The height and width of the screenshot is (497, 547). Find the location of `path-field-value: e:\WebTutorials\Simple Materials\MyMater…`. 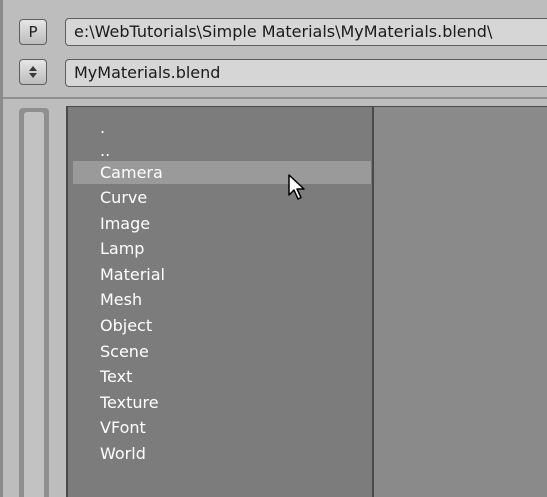

path-field-value: e:\WebTutorials\Simple Materials\MyMater… is located at coordinates (283, 31).